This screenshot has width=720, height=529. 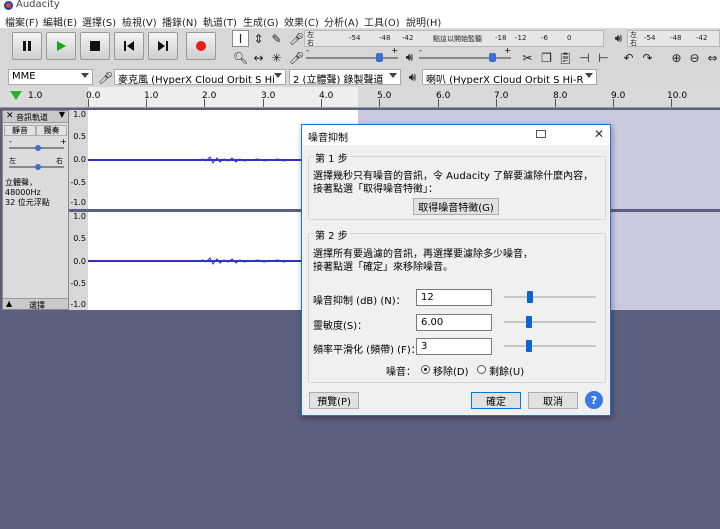 I want to click on zoom-out-icon: ⊖, so click(x=694, y=57).